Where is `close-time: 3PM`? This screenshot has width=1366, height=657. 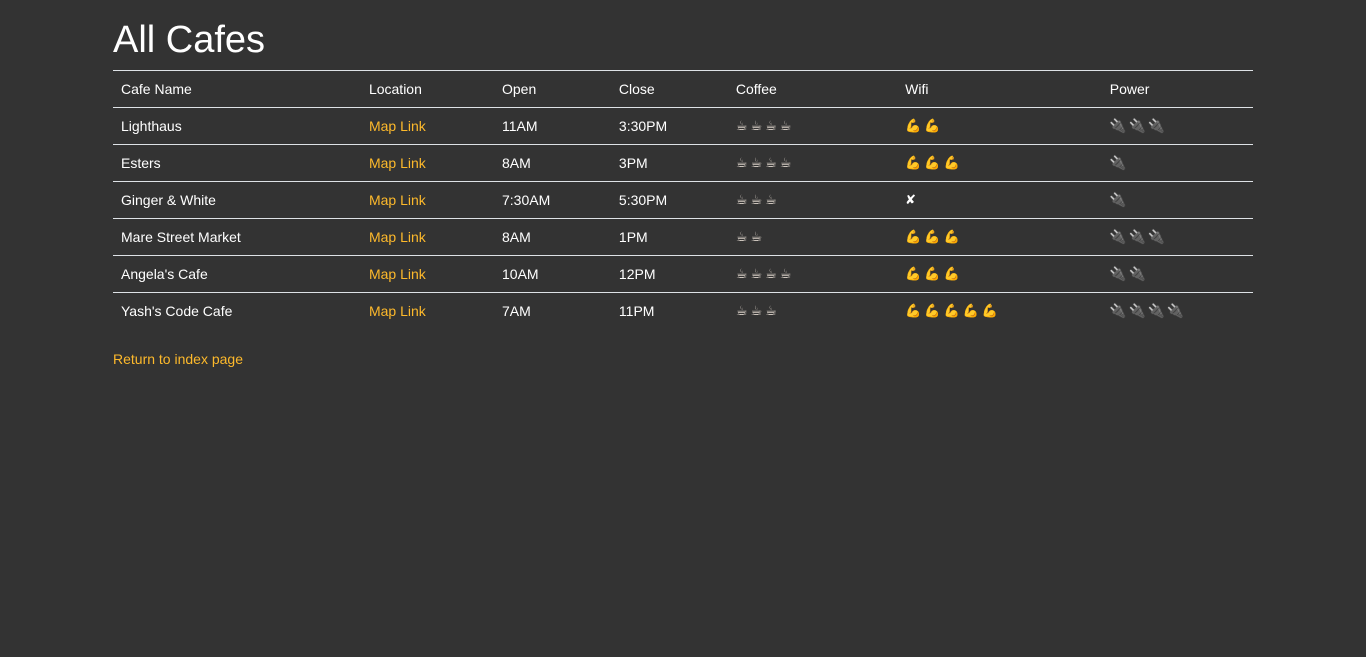 close-time: 3PM is located at coordinates (669, 163).